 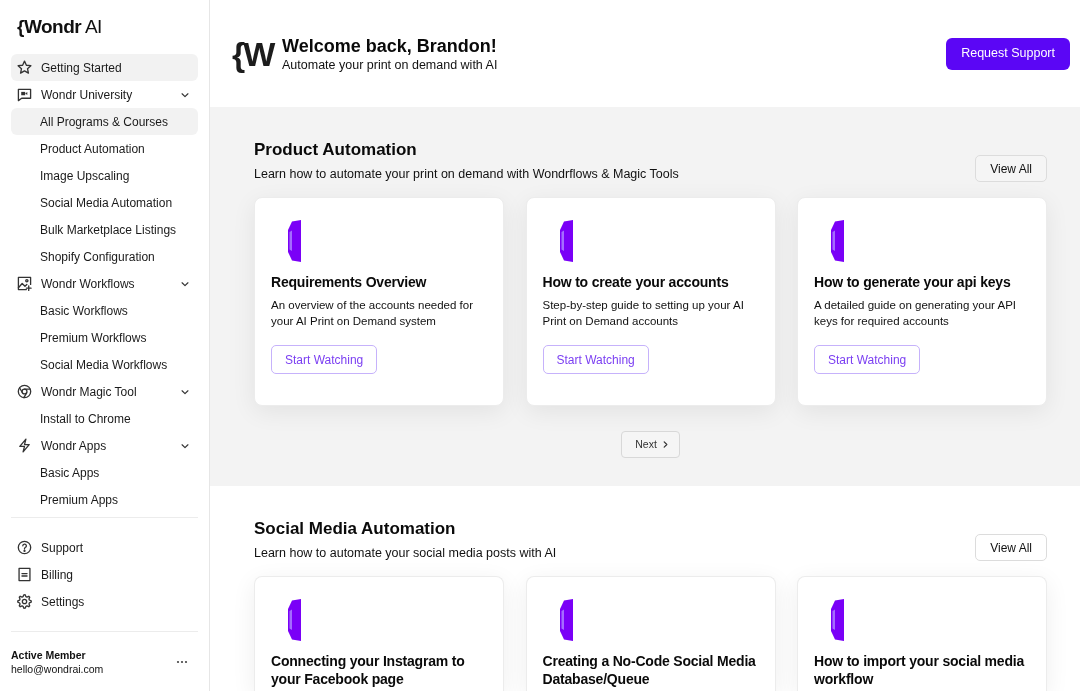 I want to click on sidebar-item: Getting Started, so click(x=104, y=67).